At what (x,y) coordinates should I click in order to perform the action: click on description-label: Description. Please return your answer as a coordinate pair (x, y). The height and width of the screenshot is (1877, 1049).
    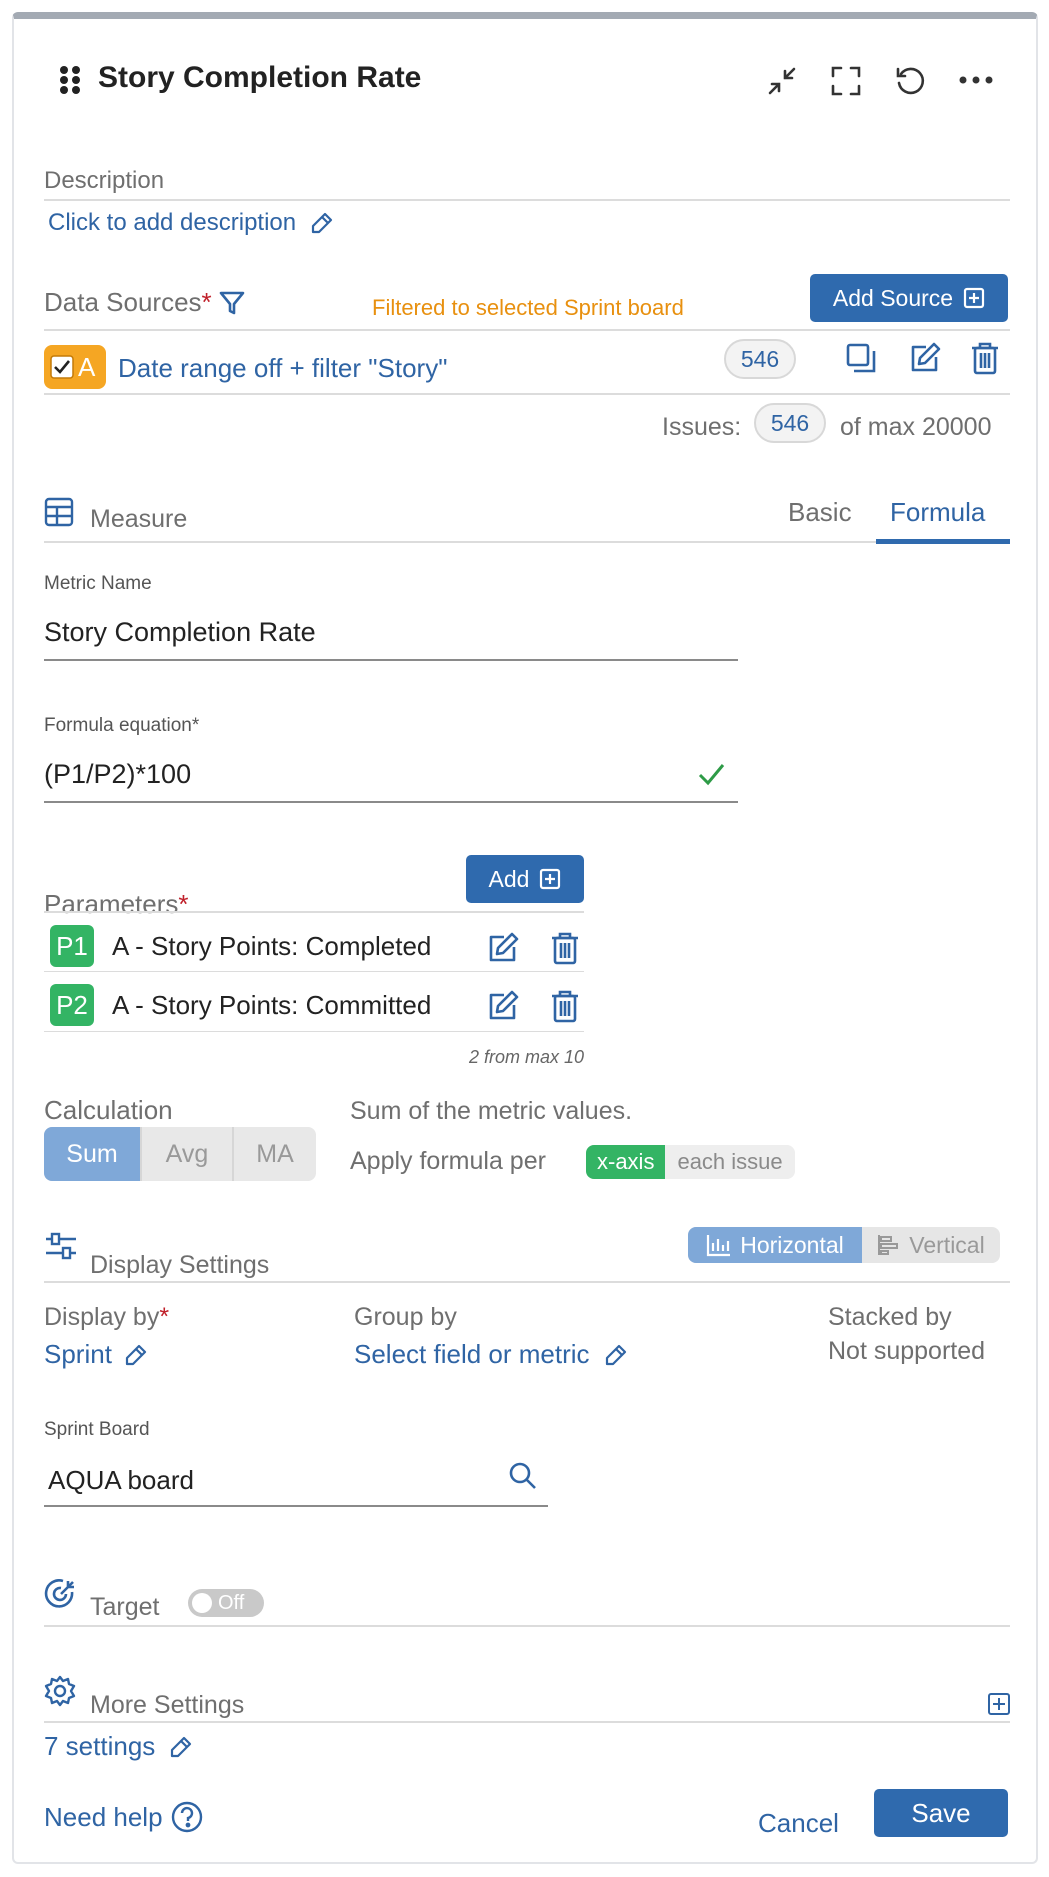
    Looking at the image, I should click on (104, 180).